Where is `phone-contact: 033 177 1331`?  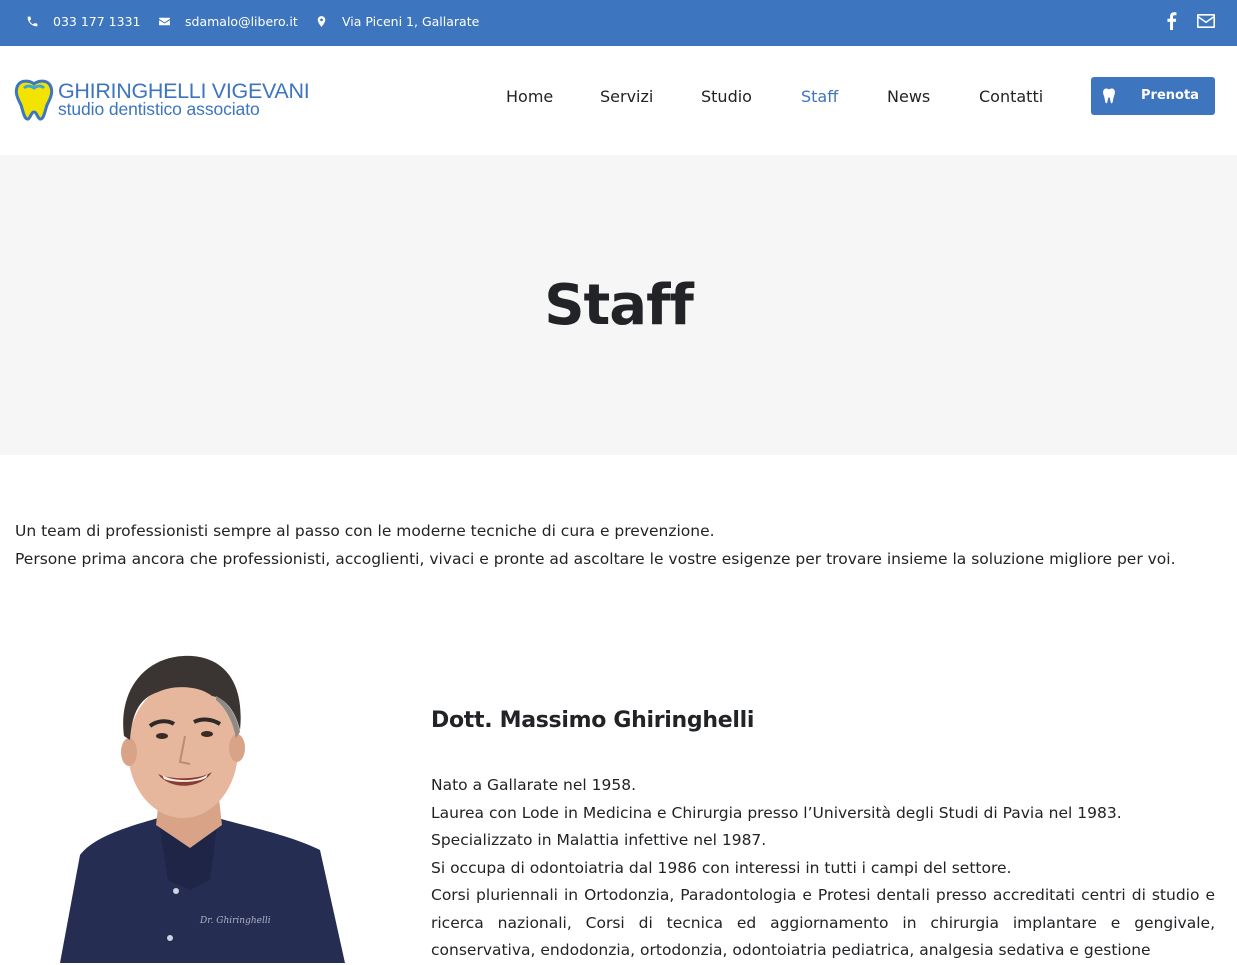 phone-contact: 033 177 1331 is located at coordinates (83, 21).